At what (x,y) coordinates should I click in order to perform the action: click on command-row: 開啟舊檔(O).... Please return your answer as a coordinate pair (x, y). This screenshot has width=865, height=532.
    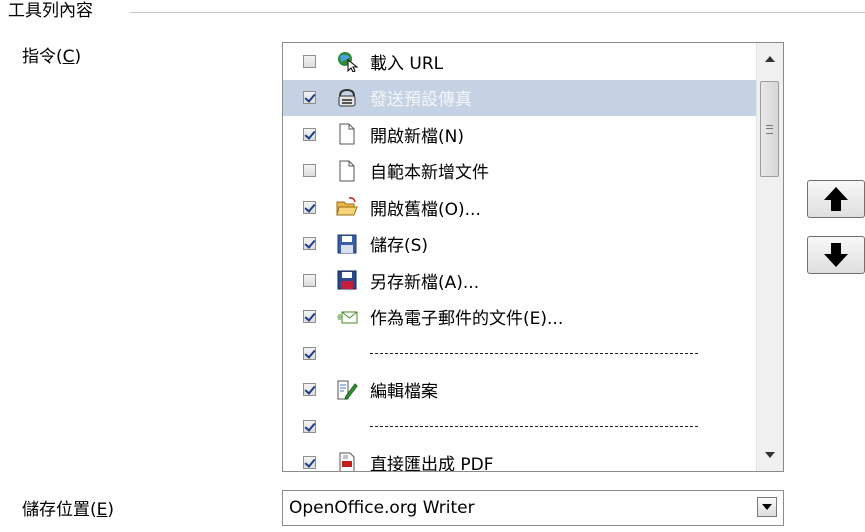
    Looking at the image, I should click on (520, 207).